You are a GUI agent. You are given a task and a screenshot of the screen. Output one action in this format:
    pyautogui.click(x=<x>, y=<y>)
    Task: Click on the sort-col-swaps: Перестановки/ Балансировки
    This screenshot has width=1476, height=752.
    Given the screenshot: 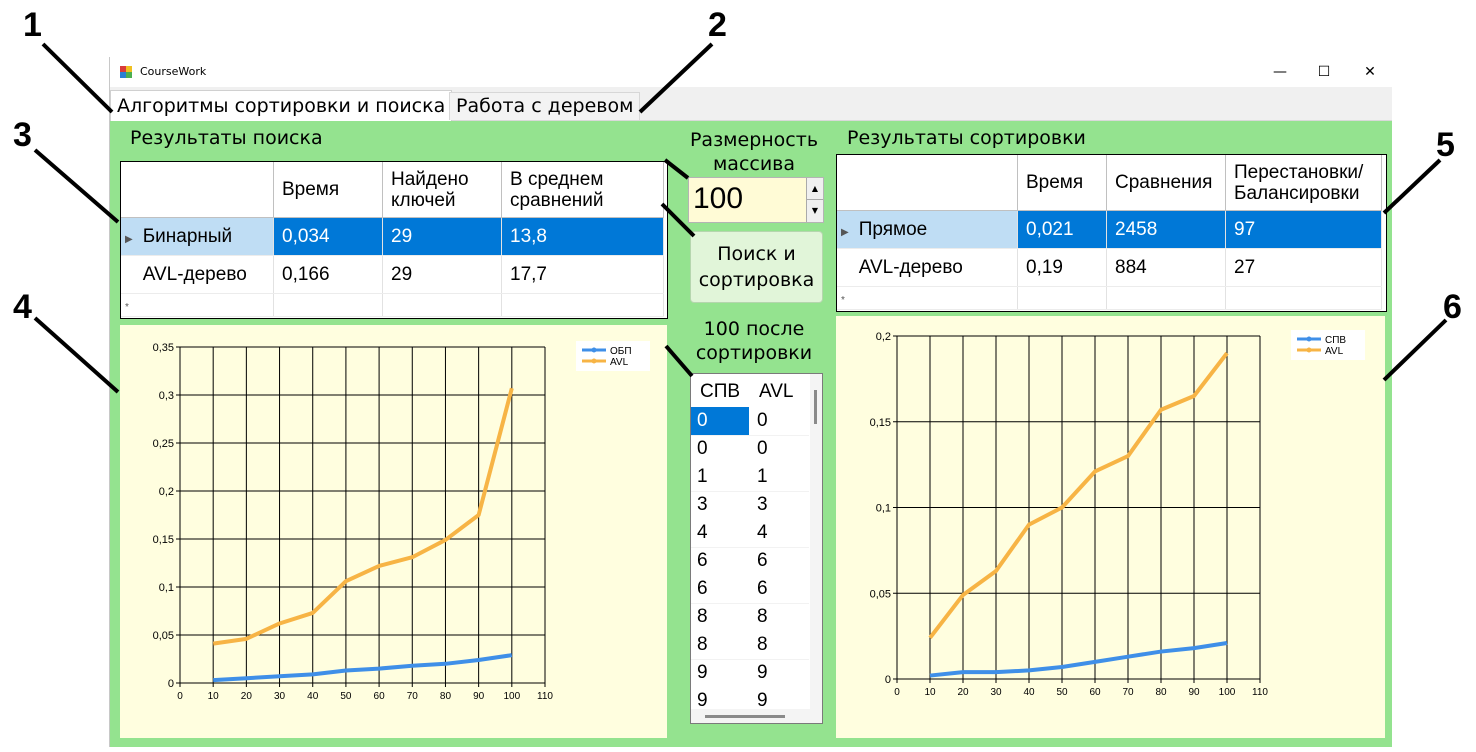 What is the action you would take?
    pyautogui.click(x=1303, y=183)
    